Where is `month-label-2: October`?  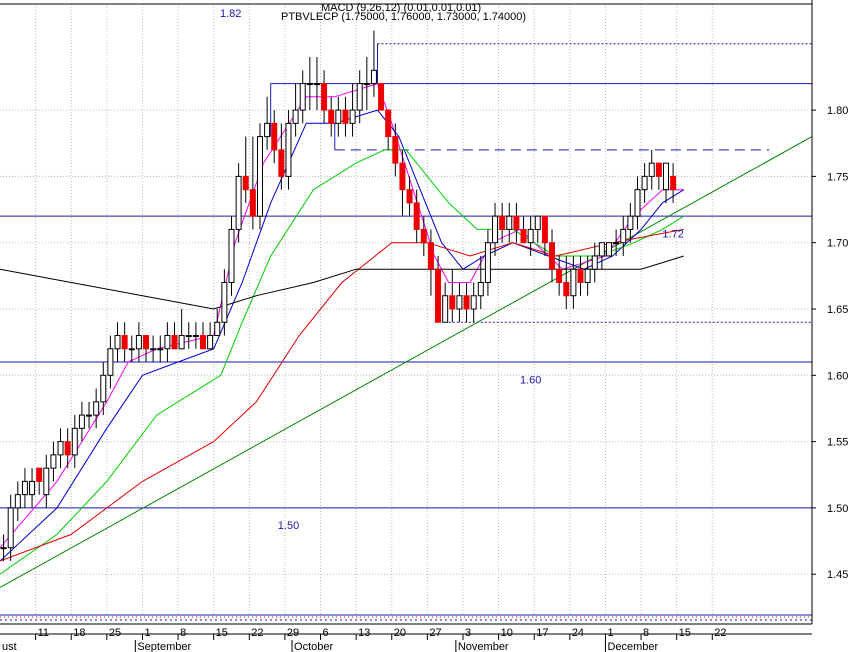 month-label-2: October is located at coordinates (313, 646).